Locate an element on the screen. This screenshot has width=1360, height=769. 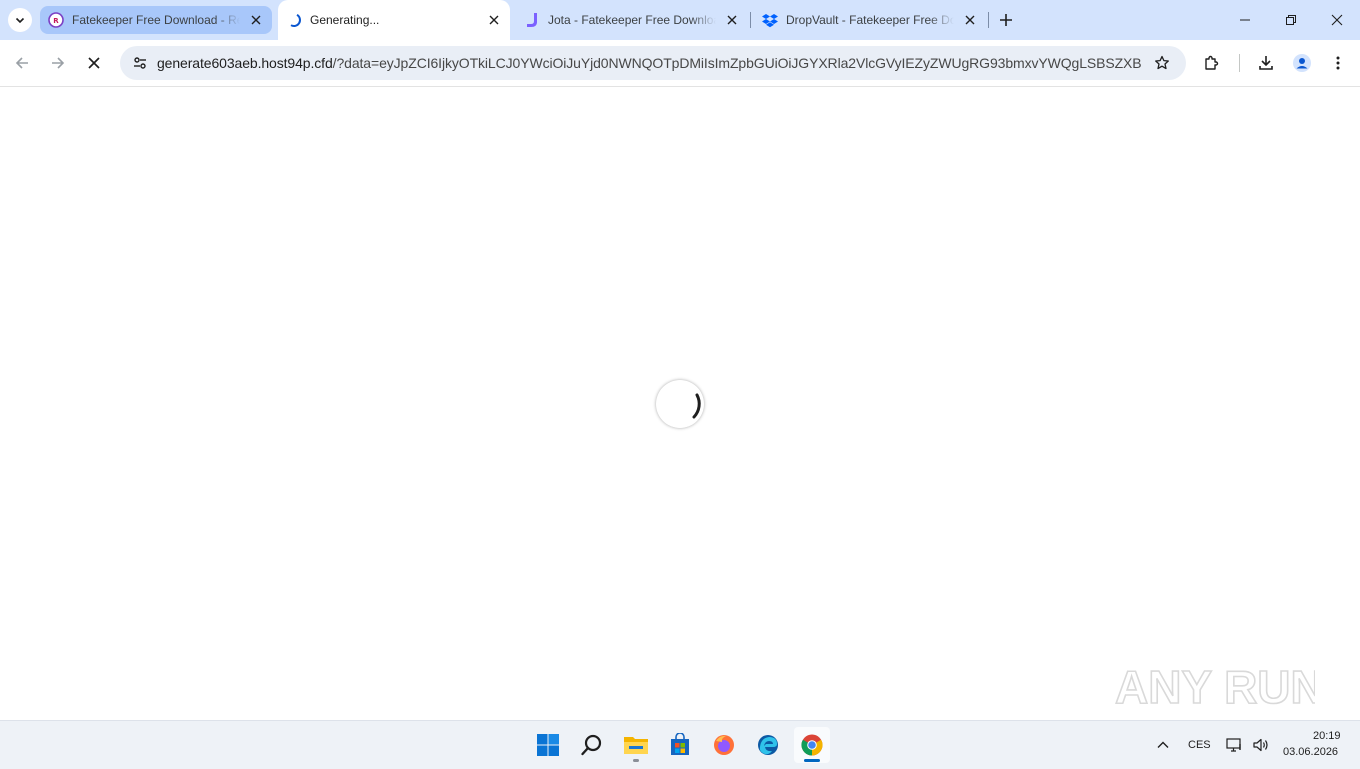
avatar-icon is located at coordinates (1302, 63).